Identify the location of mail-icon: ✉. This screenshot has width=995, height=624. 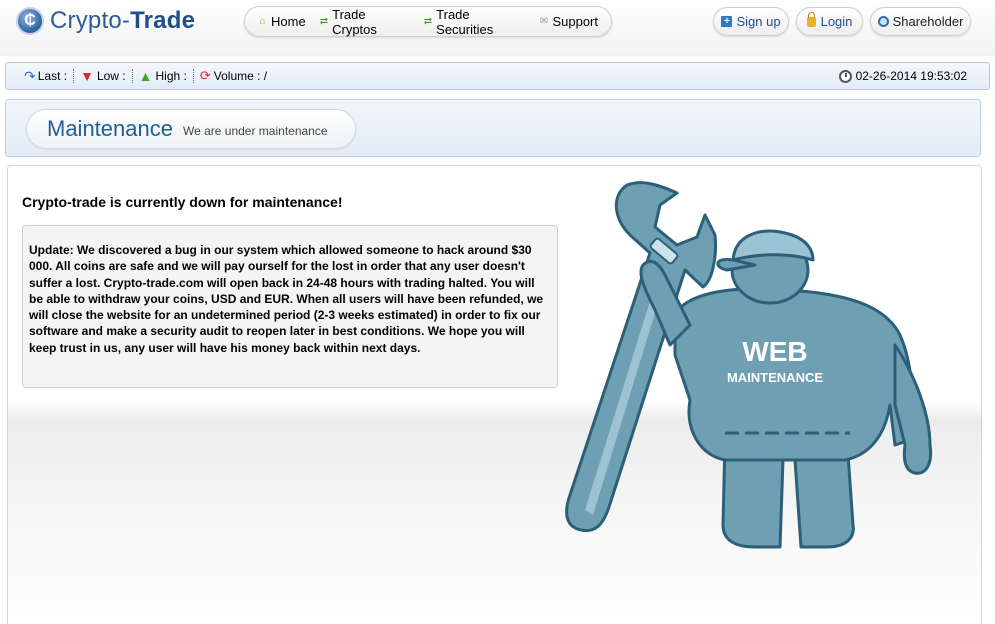
(544, 21).